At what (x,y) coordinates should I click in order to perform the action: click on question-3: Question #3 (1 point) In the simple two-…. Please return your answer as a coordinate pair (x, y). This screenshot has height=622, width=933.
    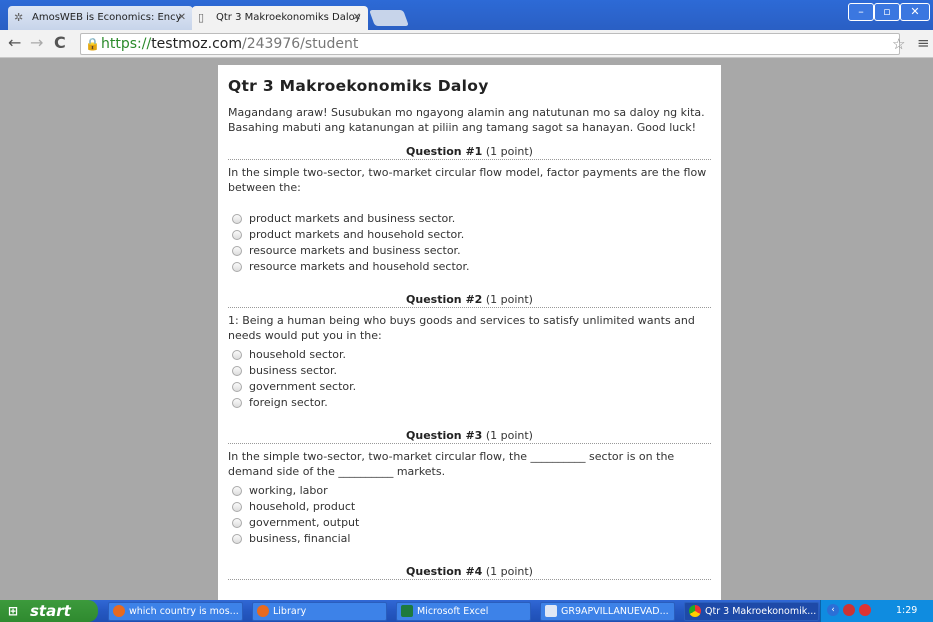
    Looking at the image, I should click on (469, 488).